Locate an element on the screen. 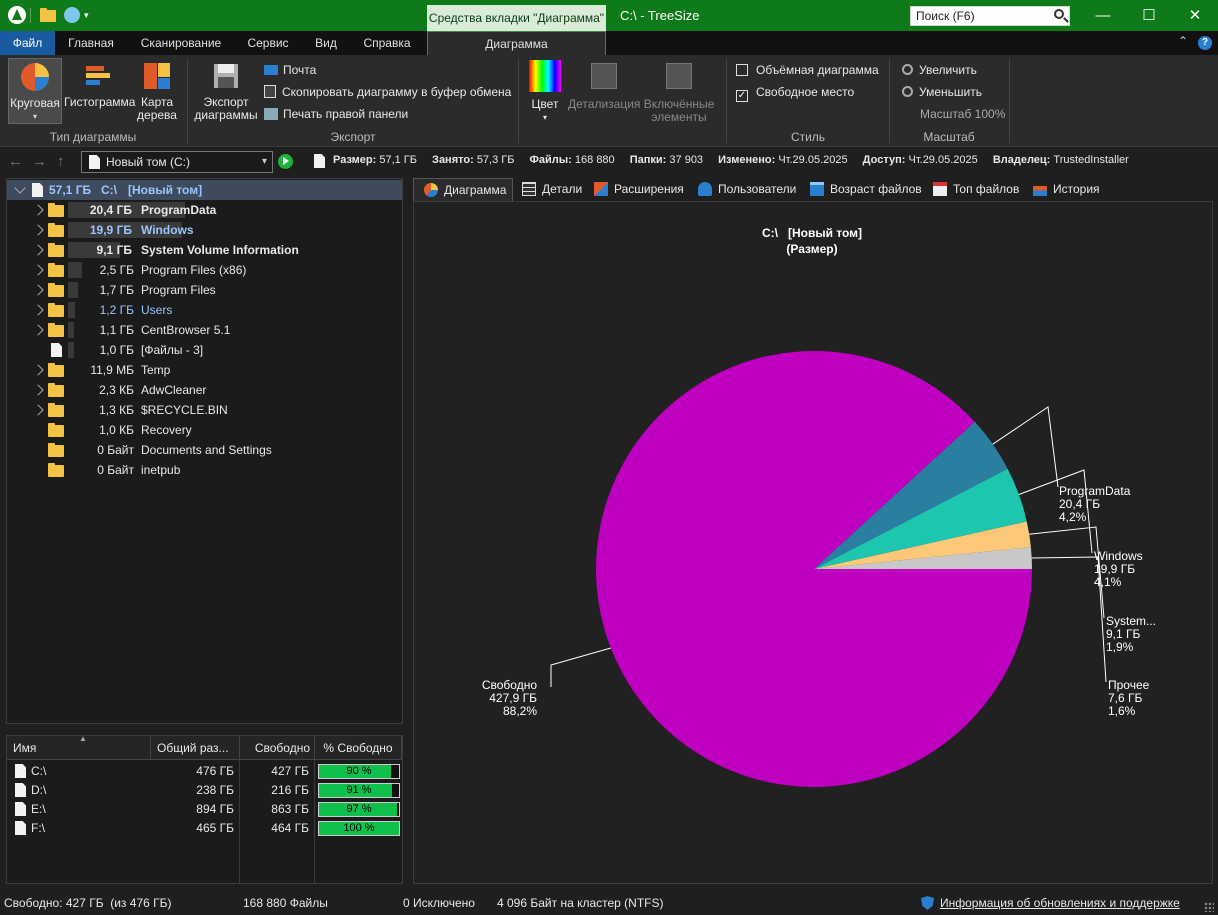 The width and height of the screenshot is (1218, 915). tab-service: Сервис is located at coordinates (268, 43).